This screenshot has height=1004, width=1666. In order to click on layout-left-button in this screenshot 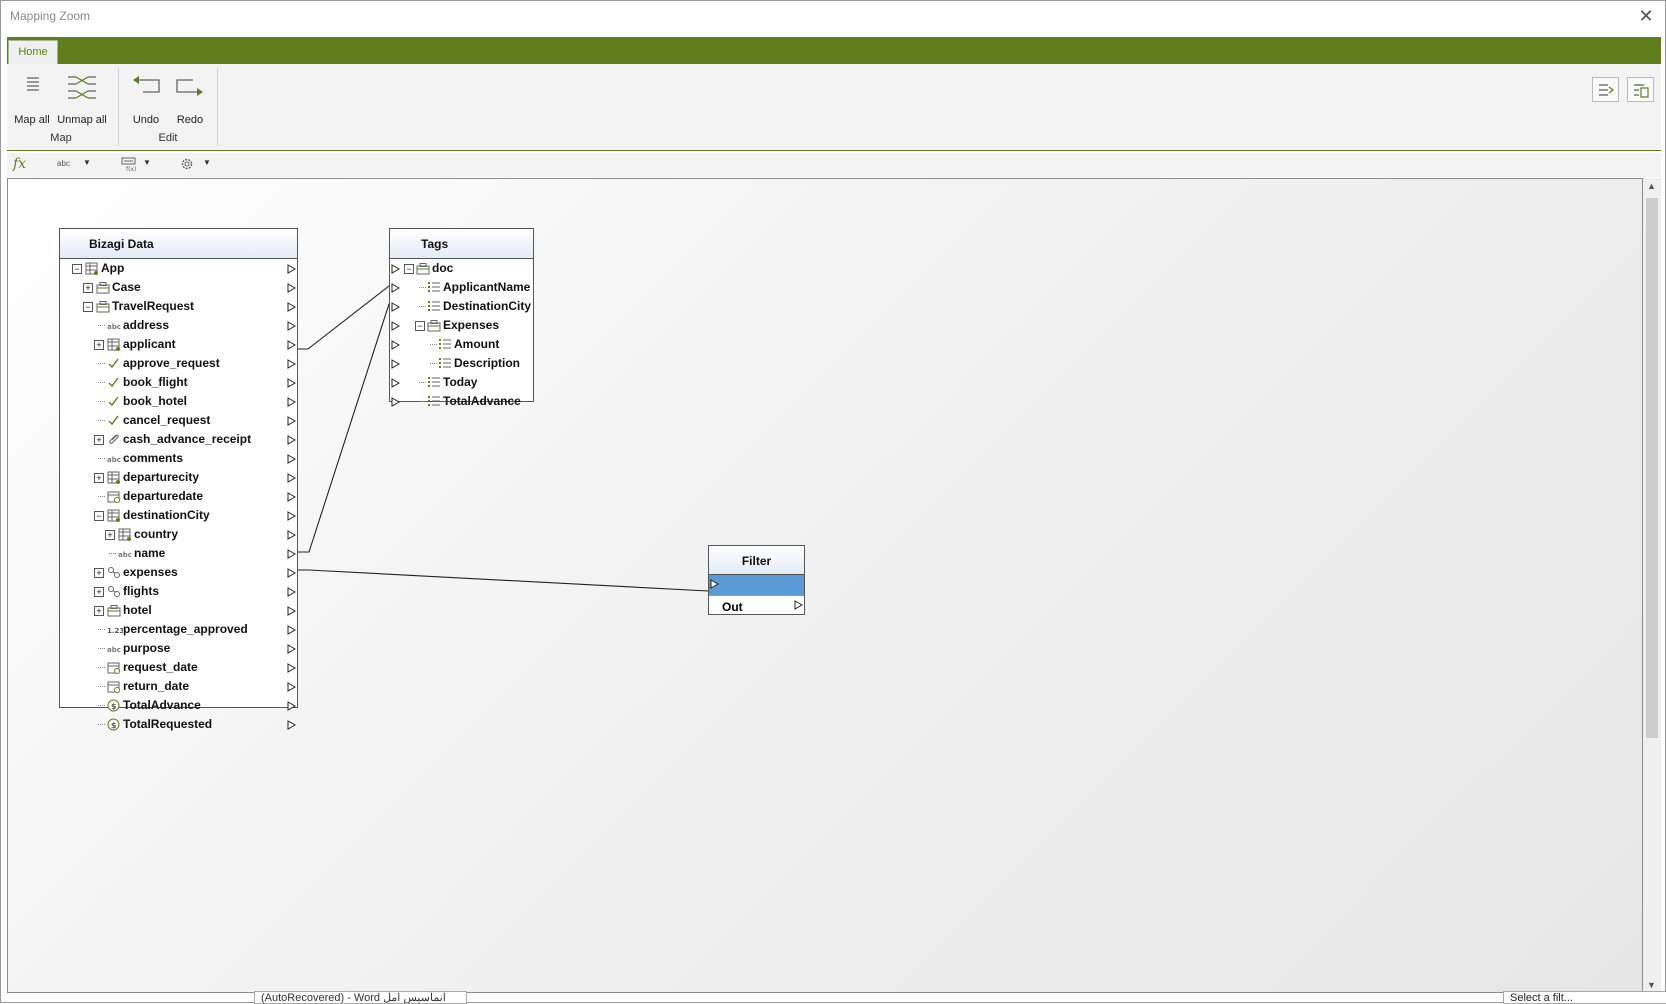, I will do `click(1605, 89)`.